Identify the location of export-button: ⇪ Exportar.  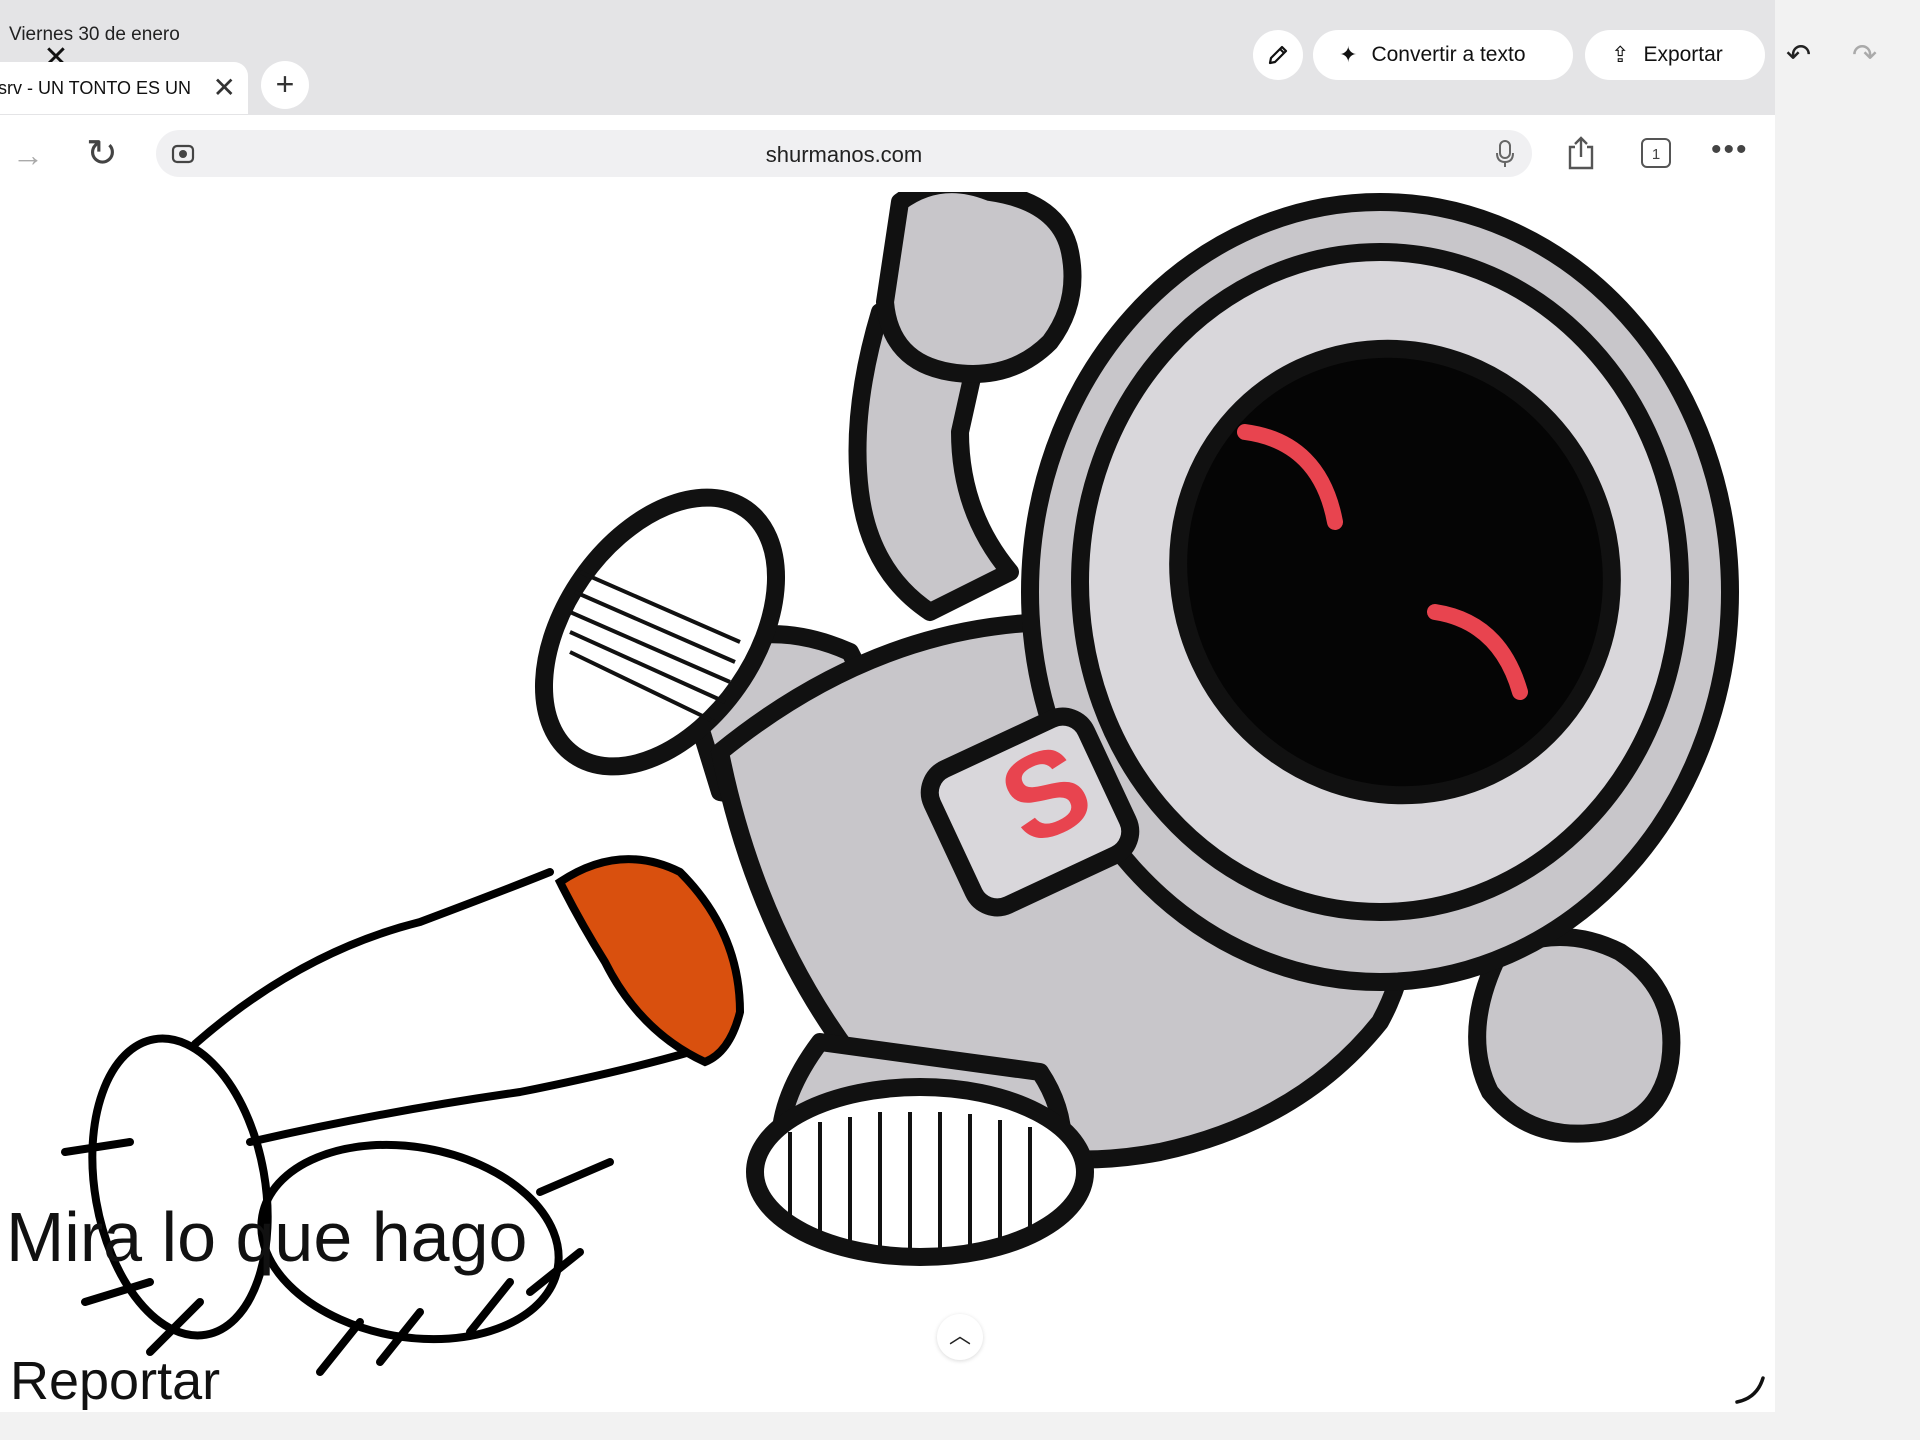
(1675, 55).